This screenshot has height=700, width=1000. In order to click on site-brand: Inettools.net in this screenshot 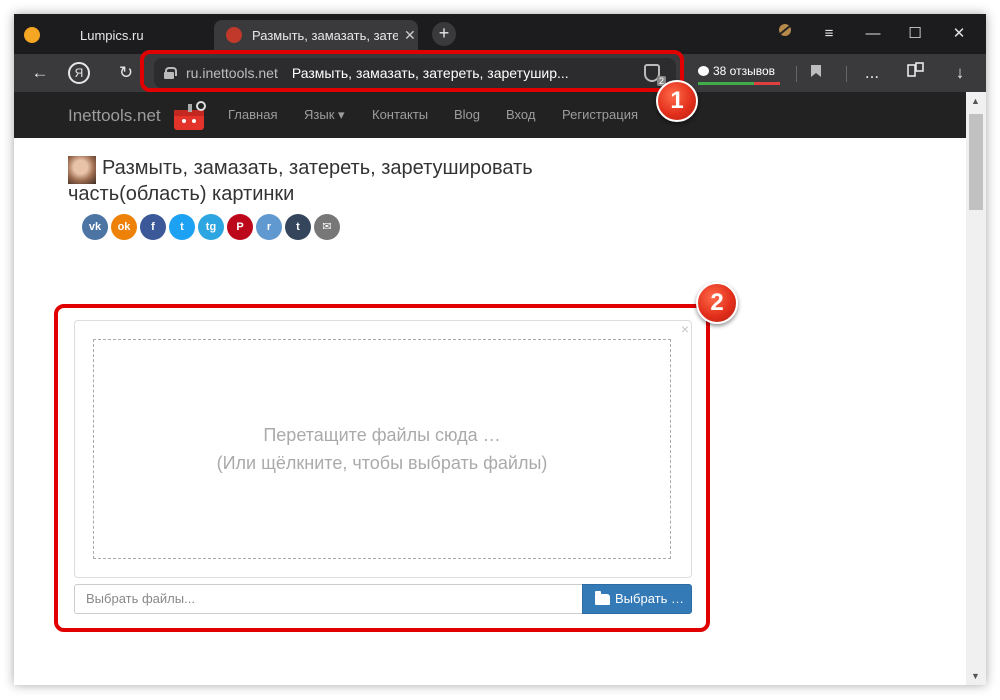, I will do `click(114, 116)`.